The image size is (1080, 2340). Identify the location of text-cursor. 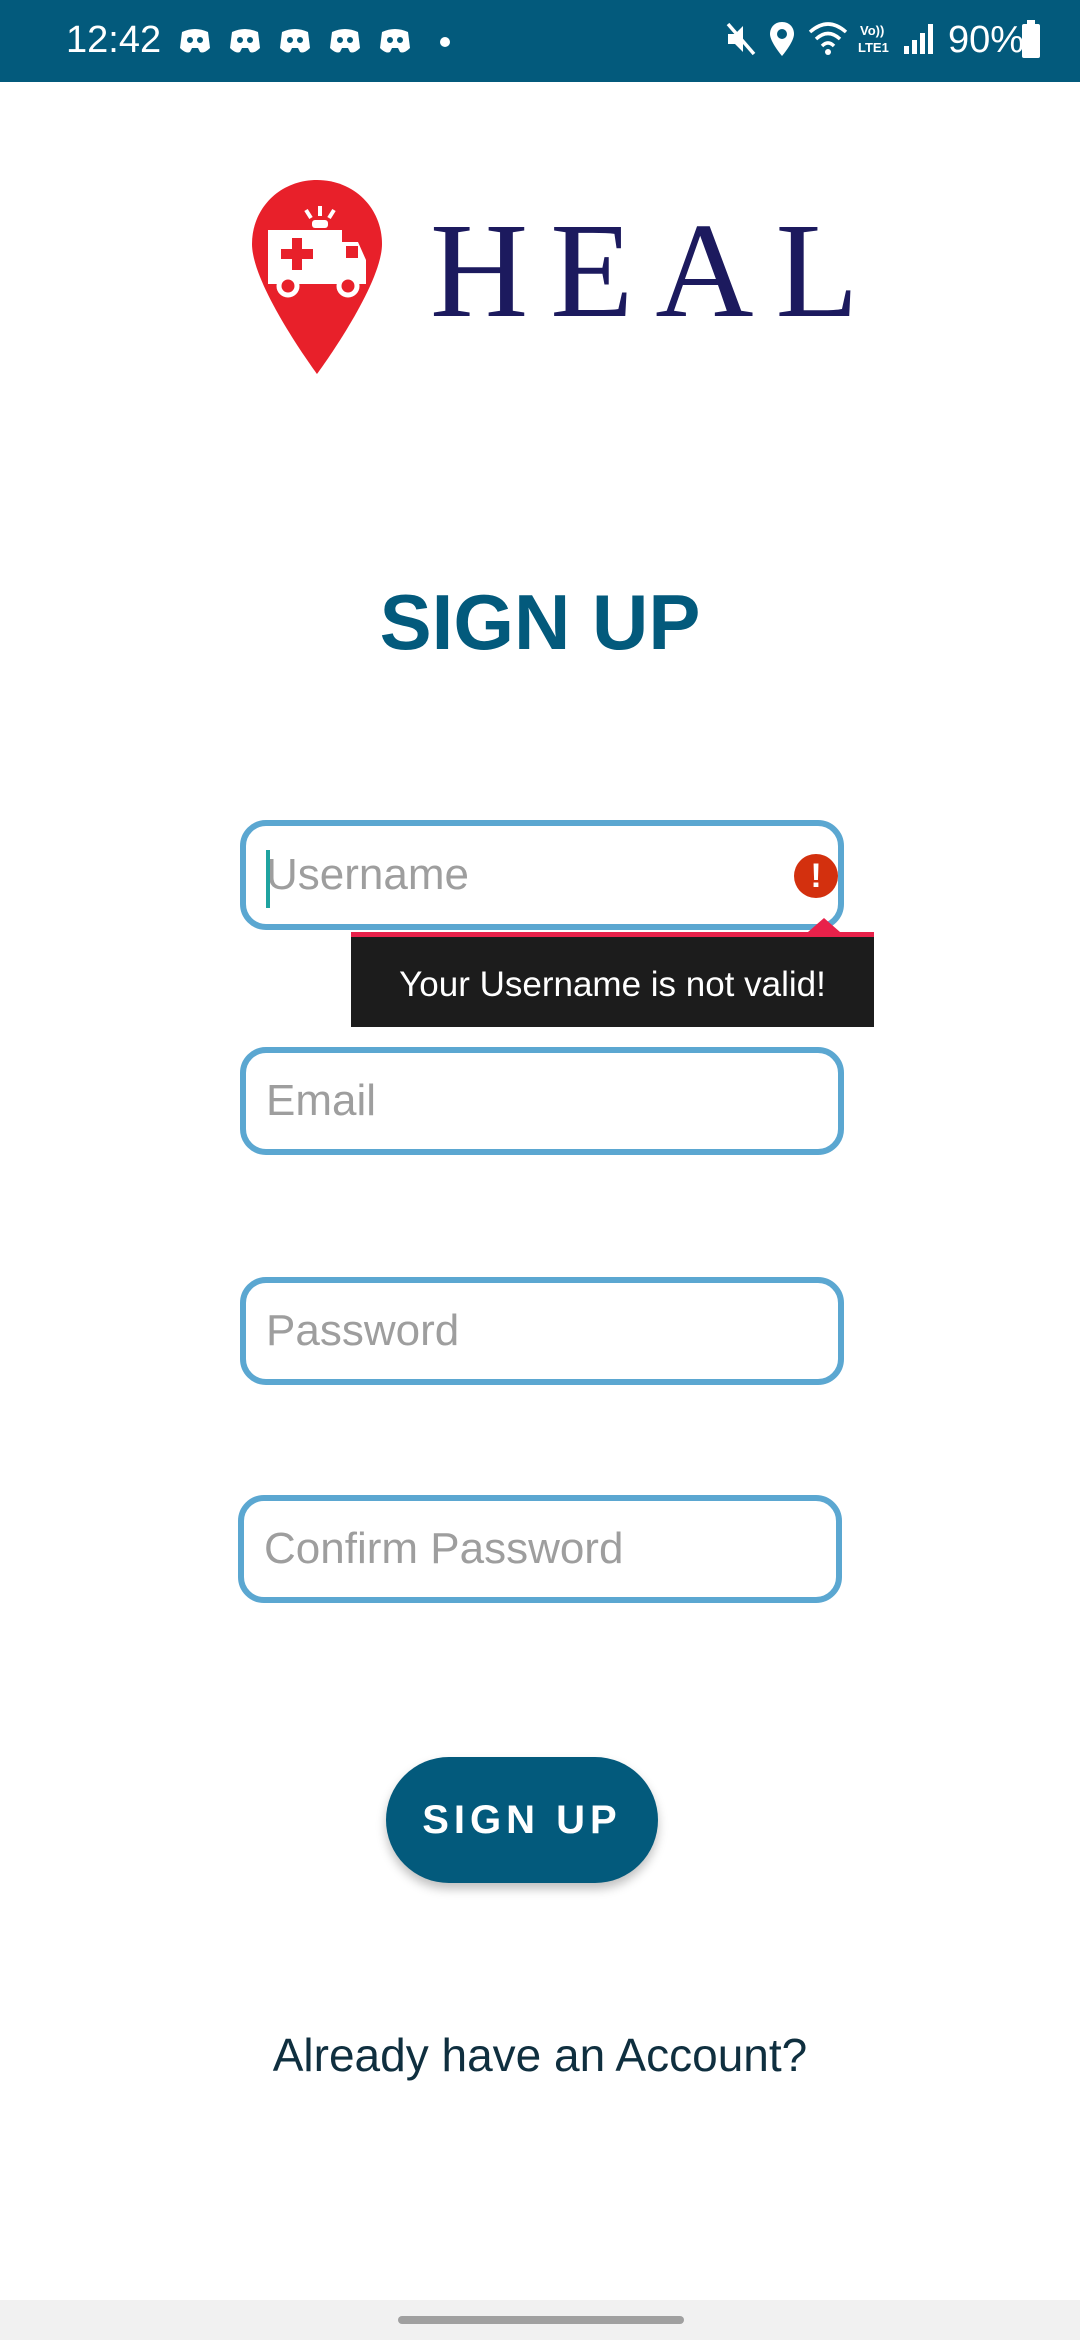
(268, 879).